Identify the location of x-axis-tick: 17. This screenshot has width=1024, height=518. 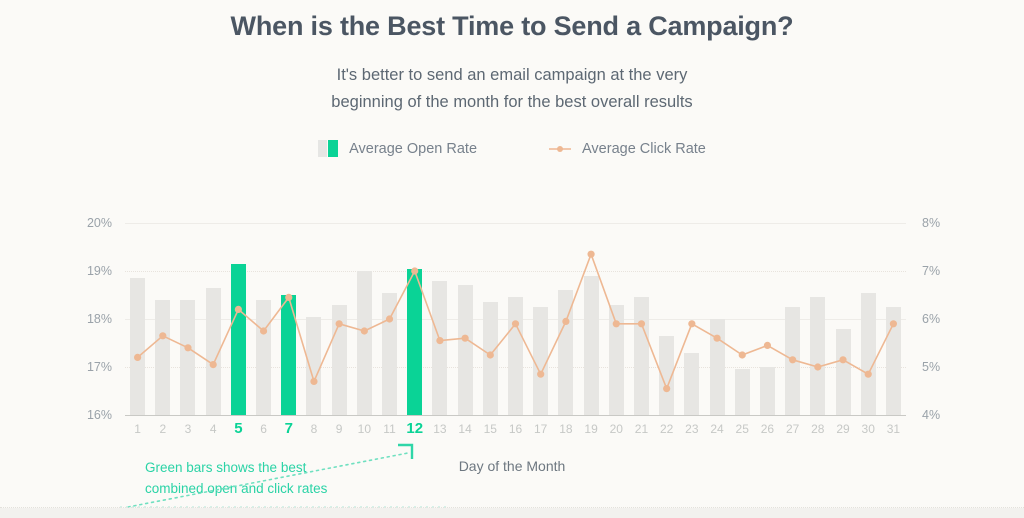
(541, 429).